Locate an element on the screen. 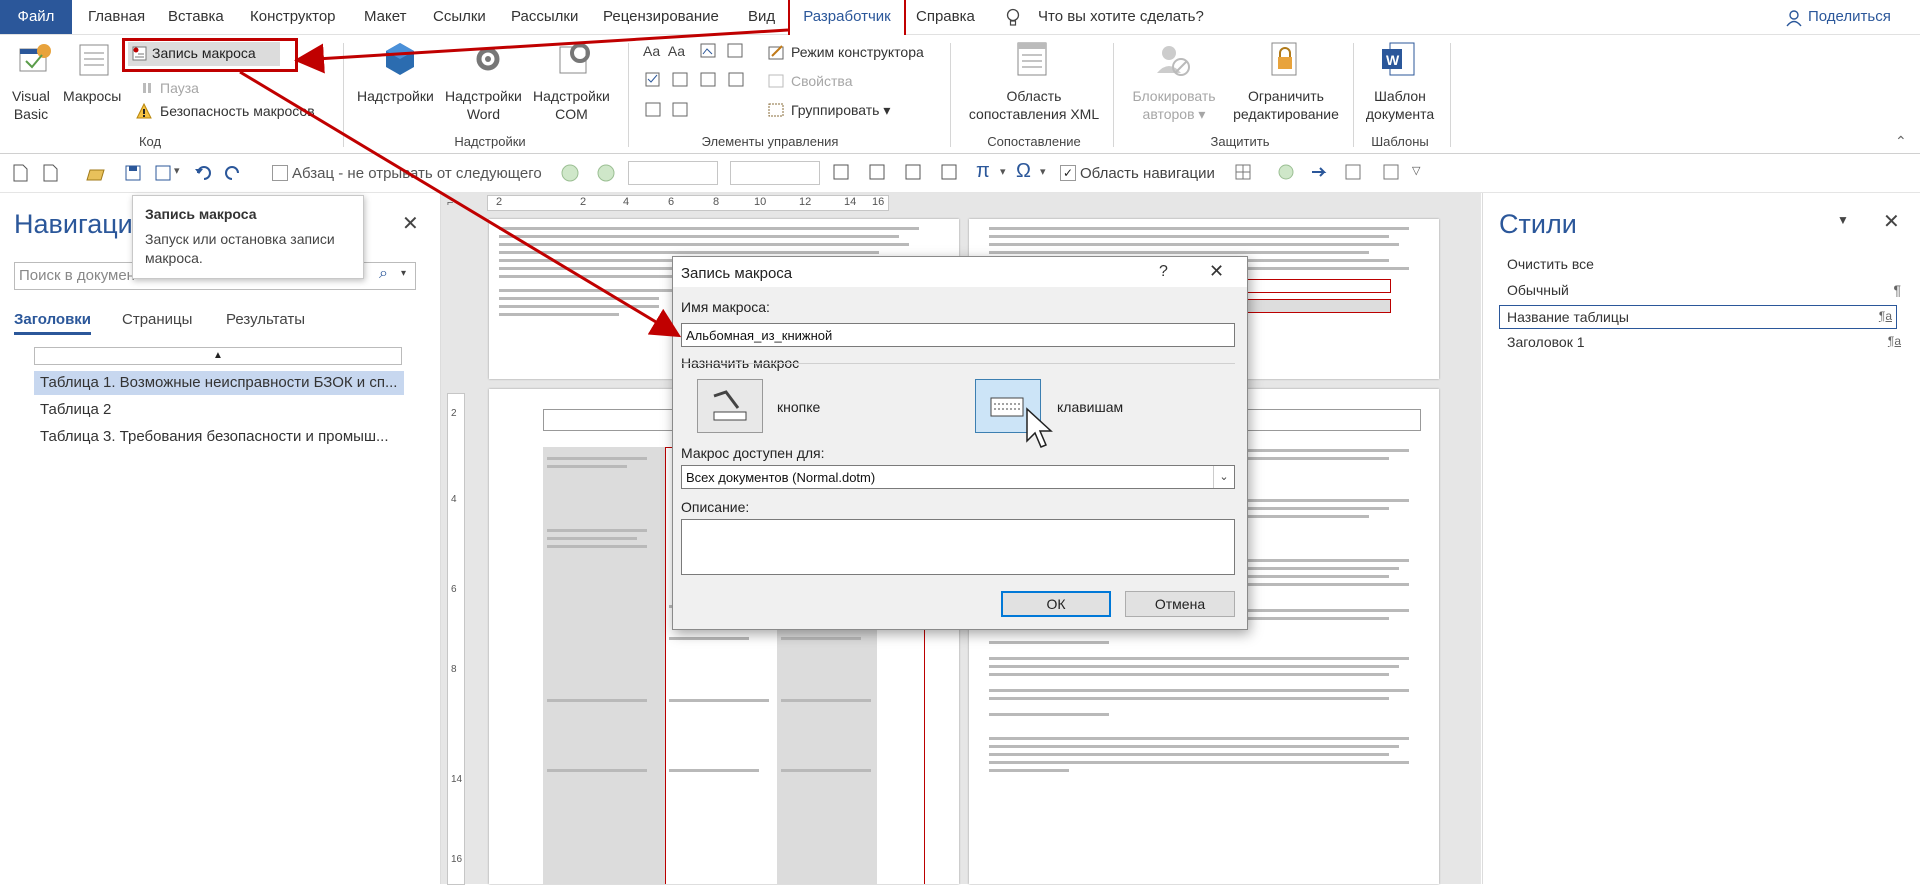  annotation-arrows is located at coordinates (514, 183).